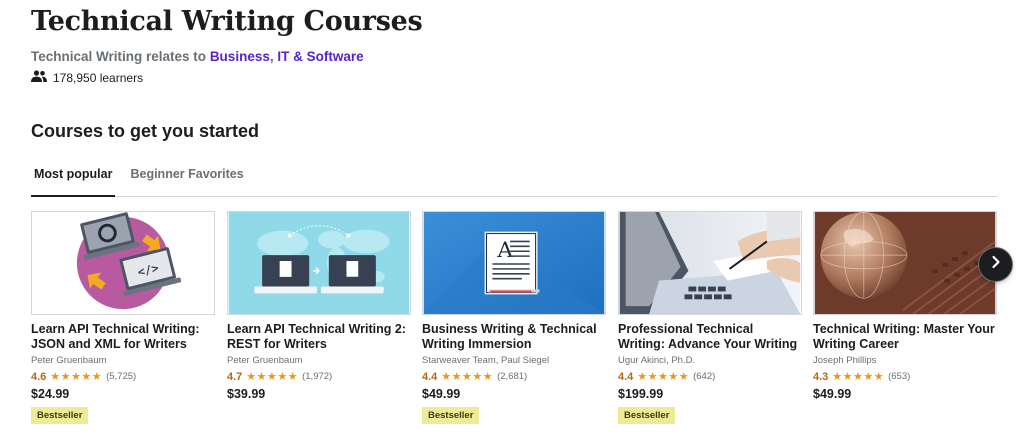 The image size is (1024, 437). I want to click on course-rating: 4.4 ★★★★★ (2,681), so click(514, 377).